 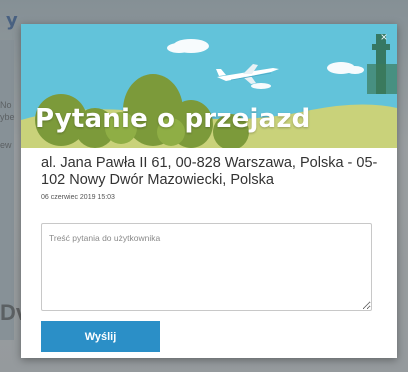 I want to click on airplane-icon, so click(x=247, y=74).